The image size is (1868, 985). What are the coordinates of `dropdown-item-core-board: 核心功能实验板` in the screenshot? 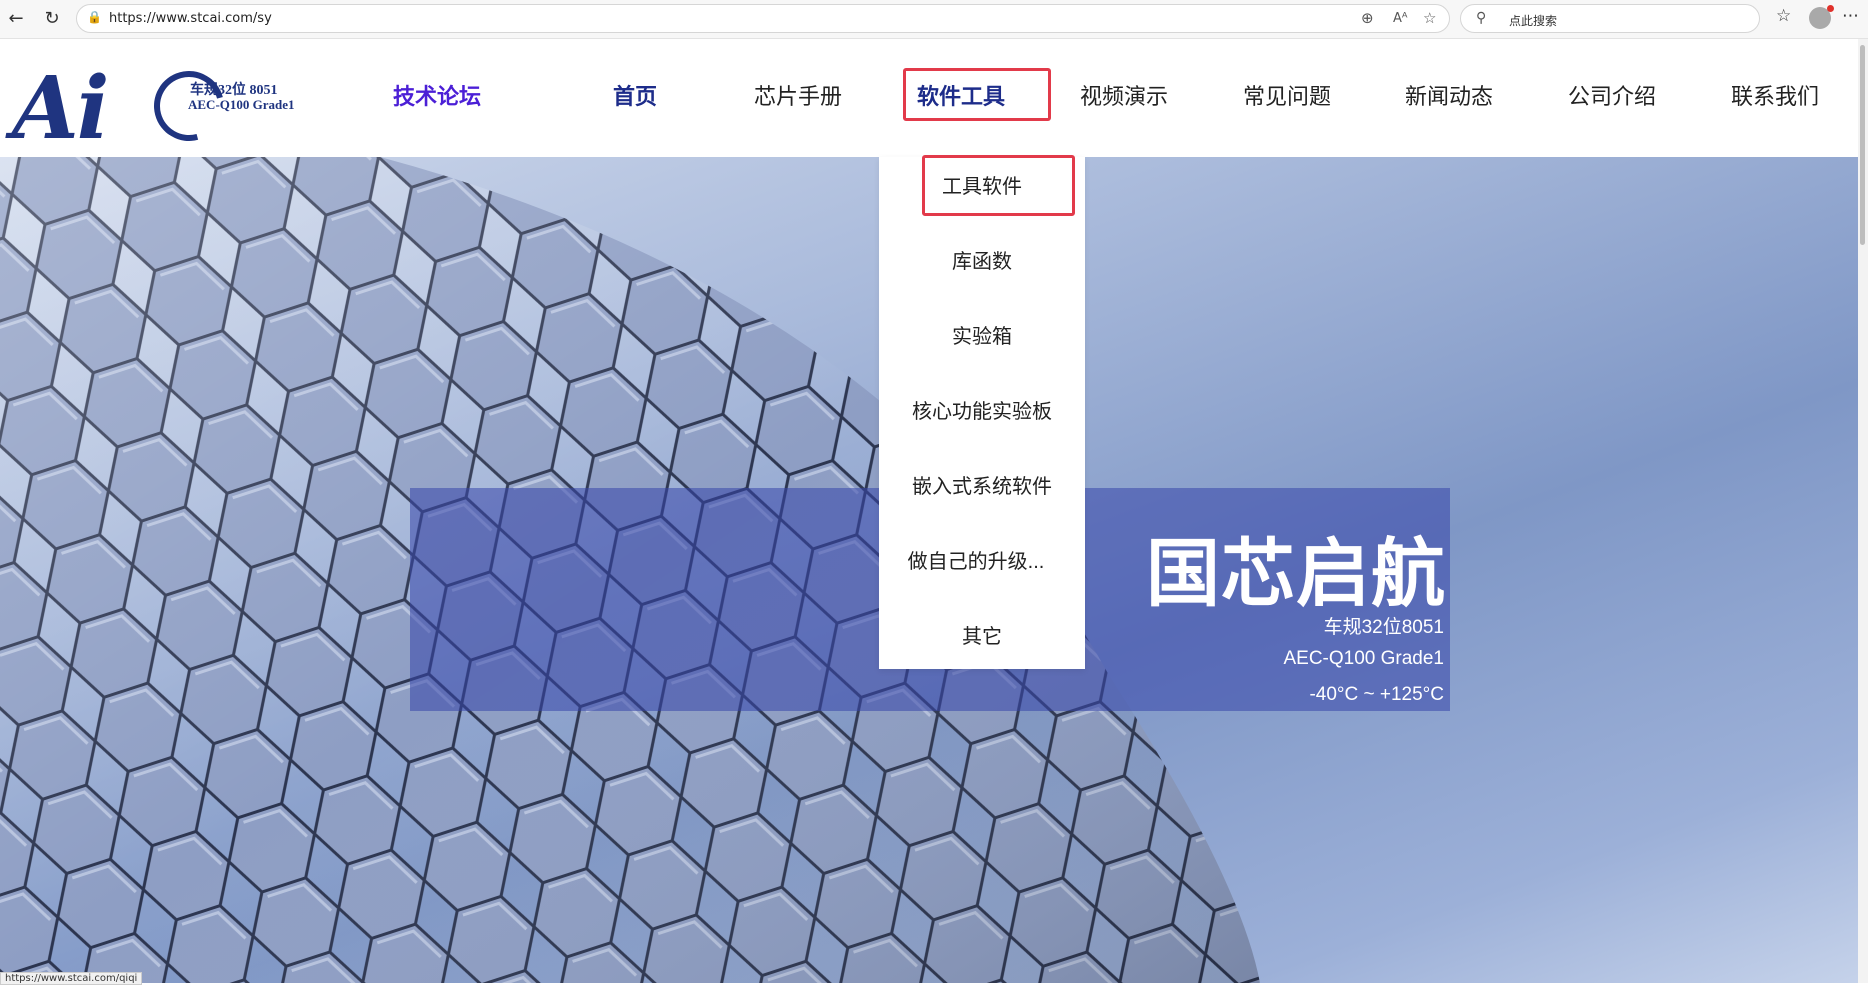 It's located at (982, 409).